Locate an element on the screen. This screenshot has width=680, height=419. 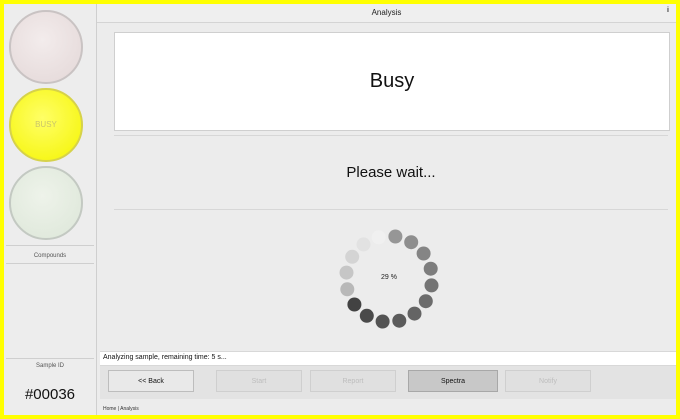
status-sidebar: BUSY Compounds Sample ID #00036 is located at coordinates (50, 209).